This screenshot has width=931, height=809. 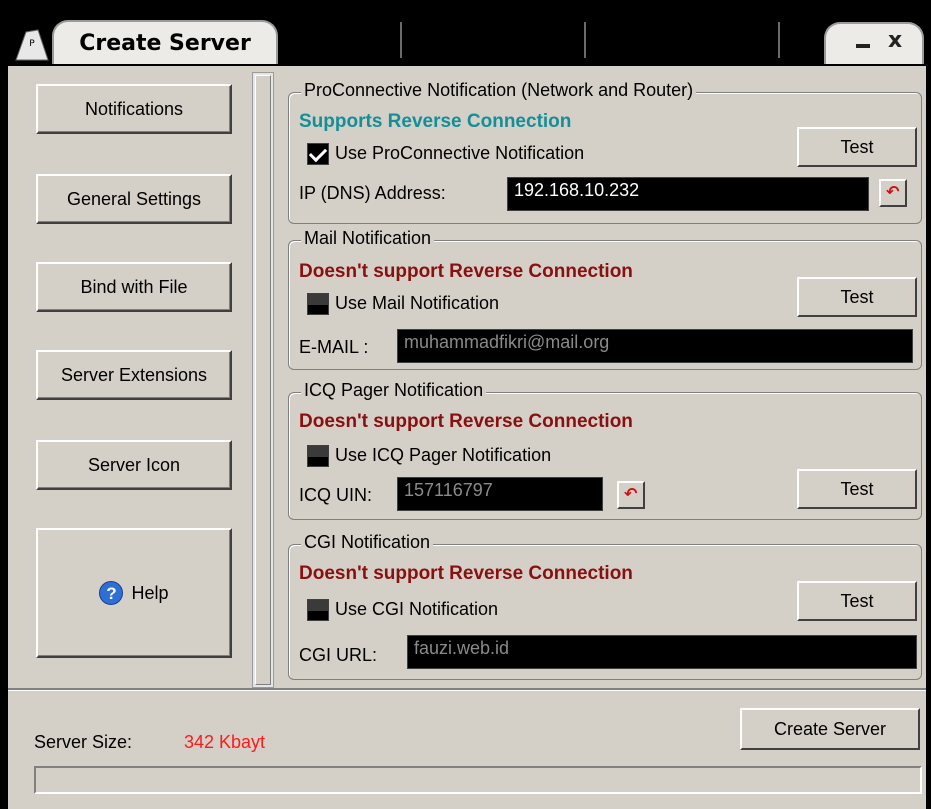 I want to click on app-logo-icon: P, so click(x=32, y=45).